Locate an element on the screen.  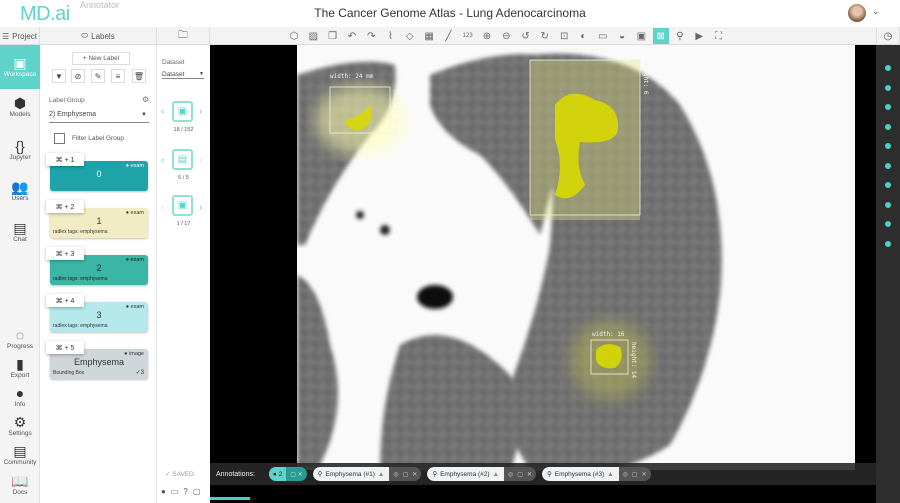
undo-button: ↶ is located at coordinates (352, 36).